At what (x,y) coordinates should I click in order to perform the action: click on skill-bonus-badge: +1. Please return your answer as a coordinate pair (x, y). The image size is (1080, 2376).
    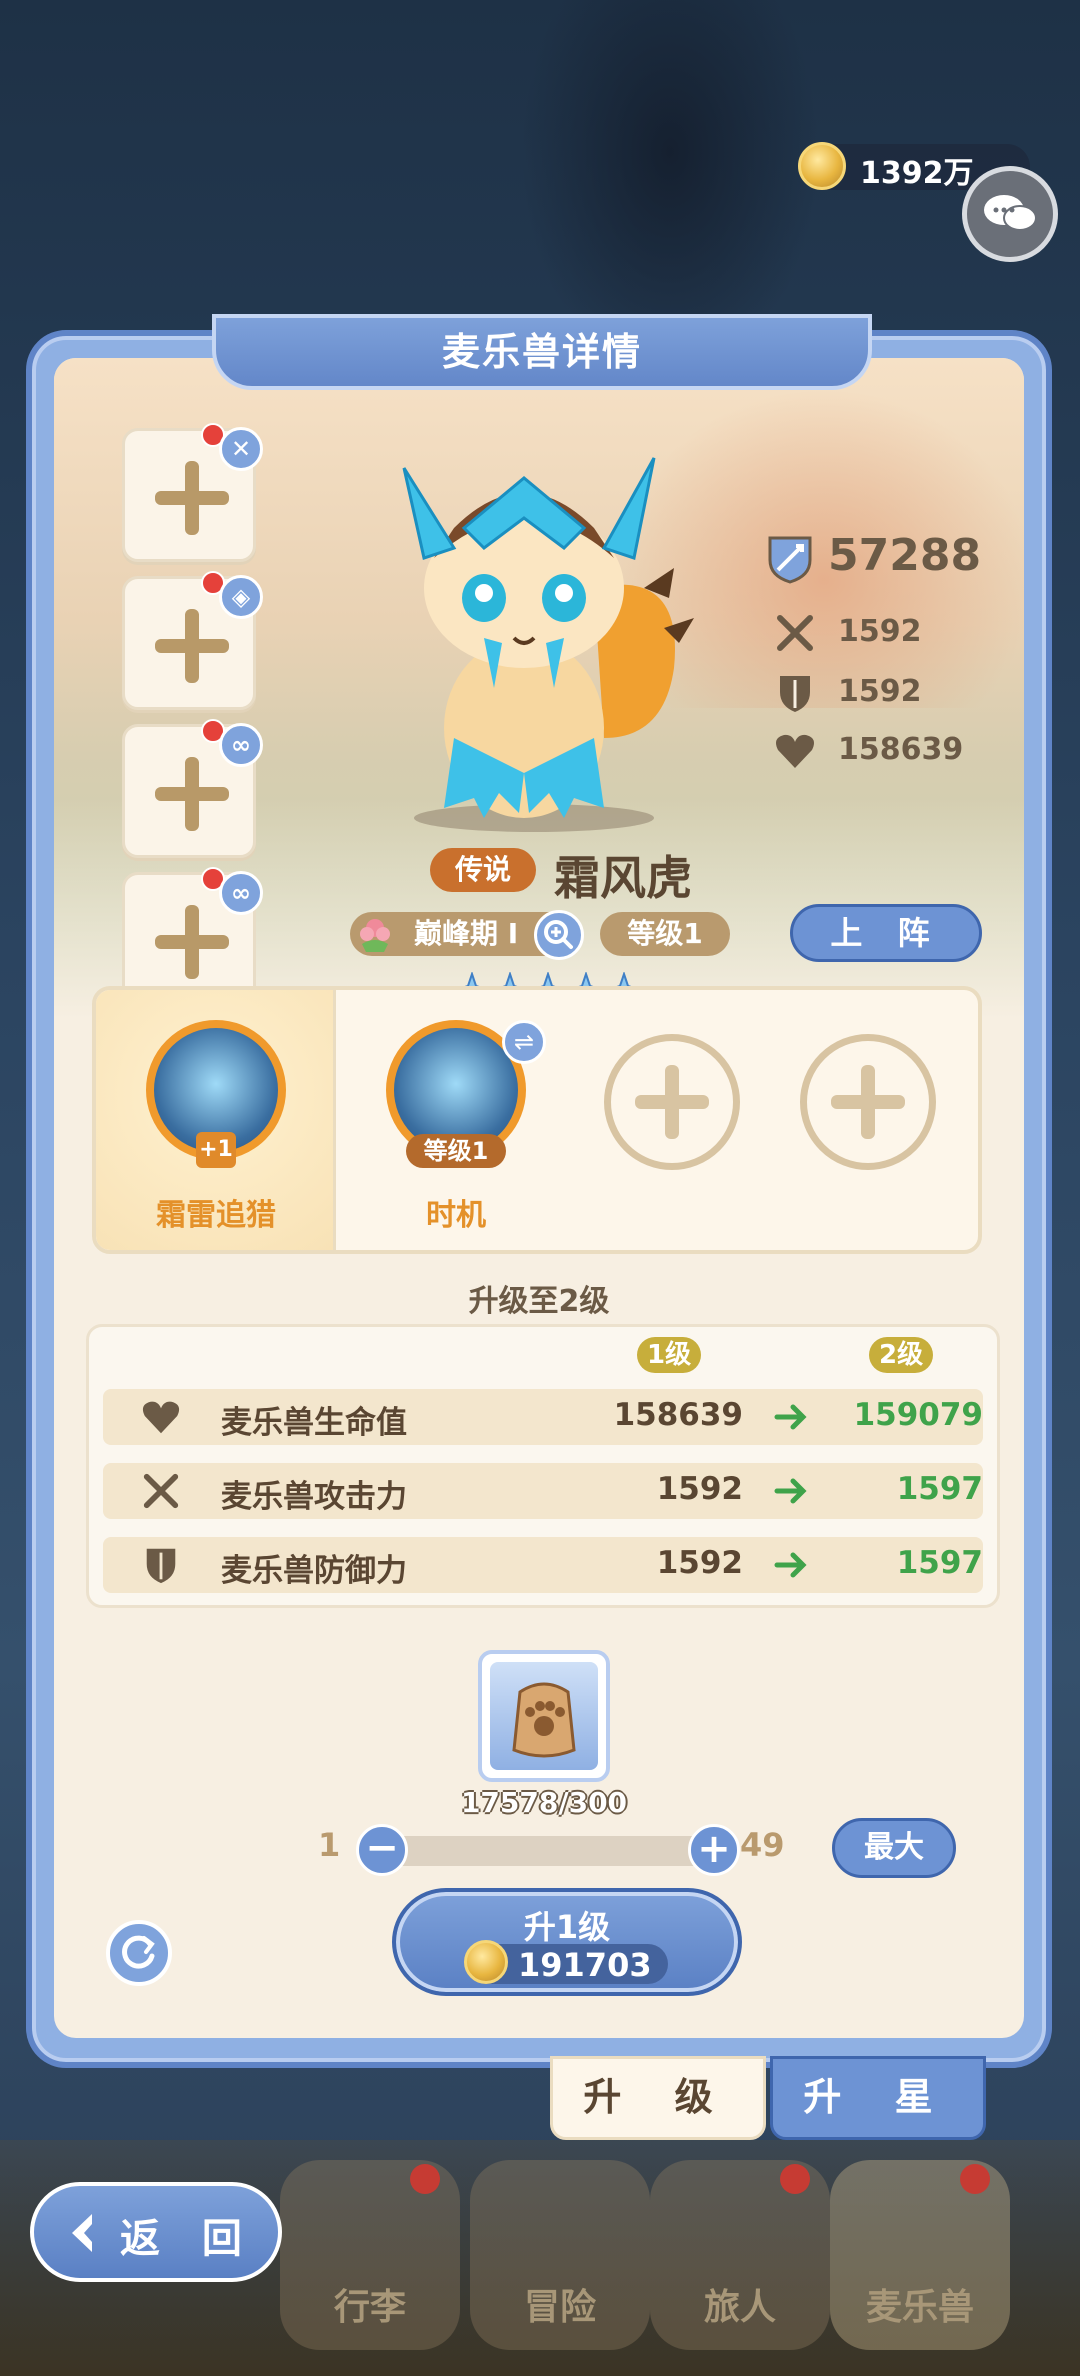
    Looking at the image, I should click on (216, 1150).